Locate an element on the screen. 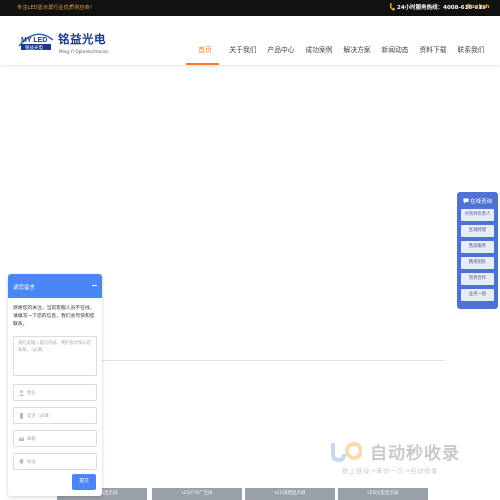 This screenshot has height=500, width=500. watermark-subtitle: 数上链接→来访一次→自动收录 is located at coordinates (390, 471).